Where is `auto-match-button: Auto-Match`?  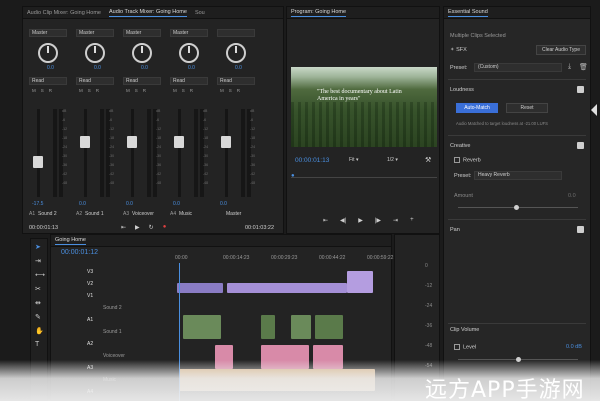 auto-match-button: Auto-Match is located at coordinates (477, 108).